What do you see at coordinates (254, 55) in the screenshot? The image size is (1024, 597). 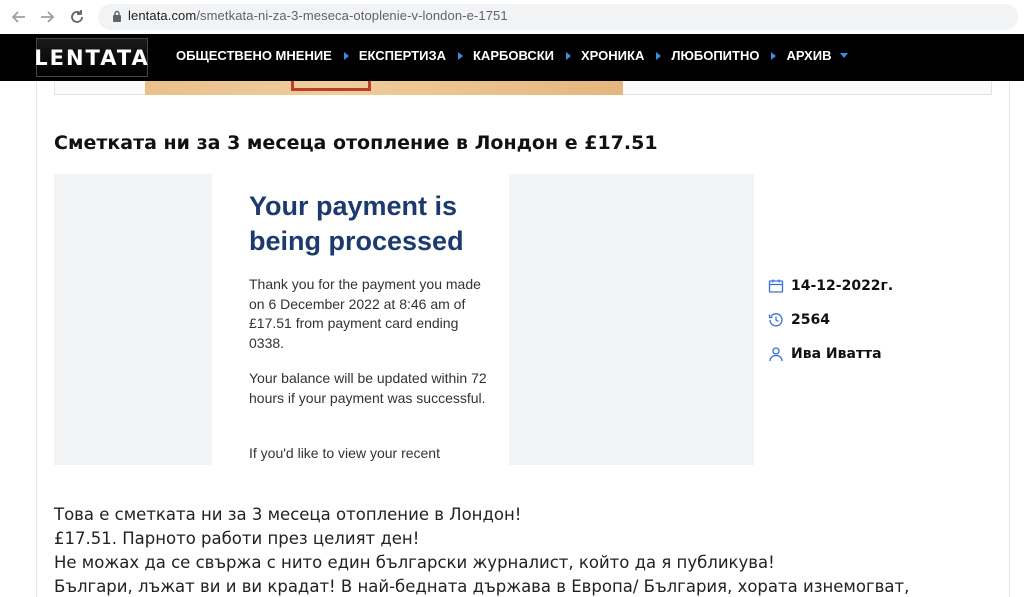 I see `menu-label: ОБЩЕСТВЕНО МНЕНИЕ` at bounding box center [254, 55].